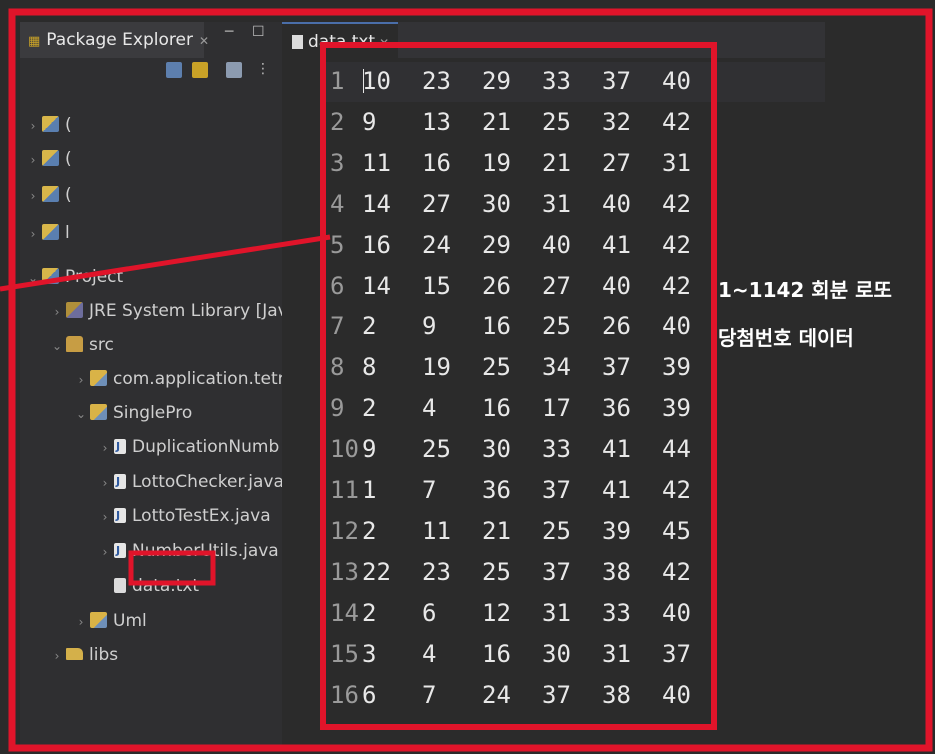 Image resolution: width=935 pixels, height=754 pixels. Describe the element at coordinates (786, 338) in the screenshot. I see `annotation-line-2: 당첨번호 데이터` at that location.